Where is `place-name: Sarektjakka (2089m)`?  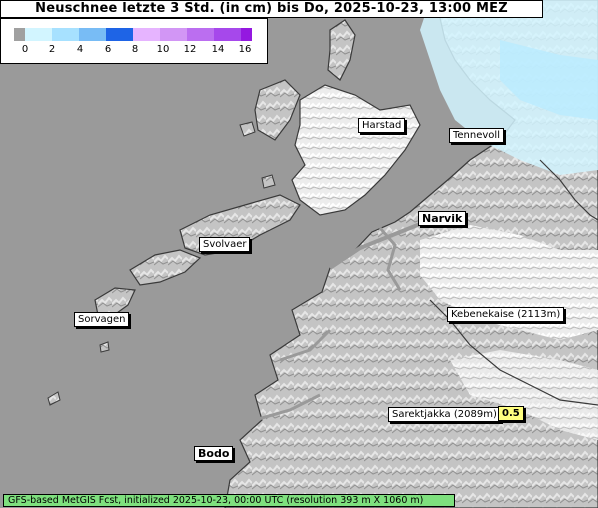
place-name: Sarektjakka (2089m) is located at coordinates (444, 414).